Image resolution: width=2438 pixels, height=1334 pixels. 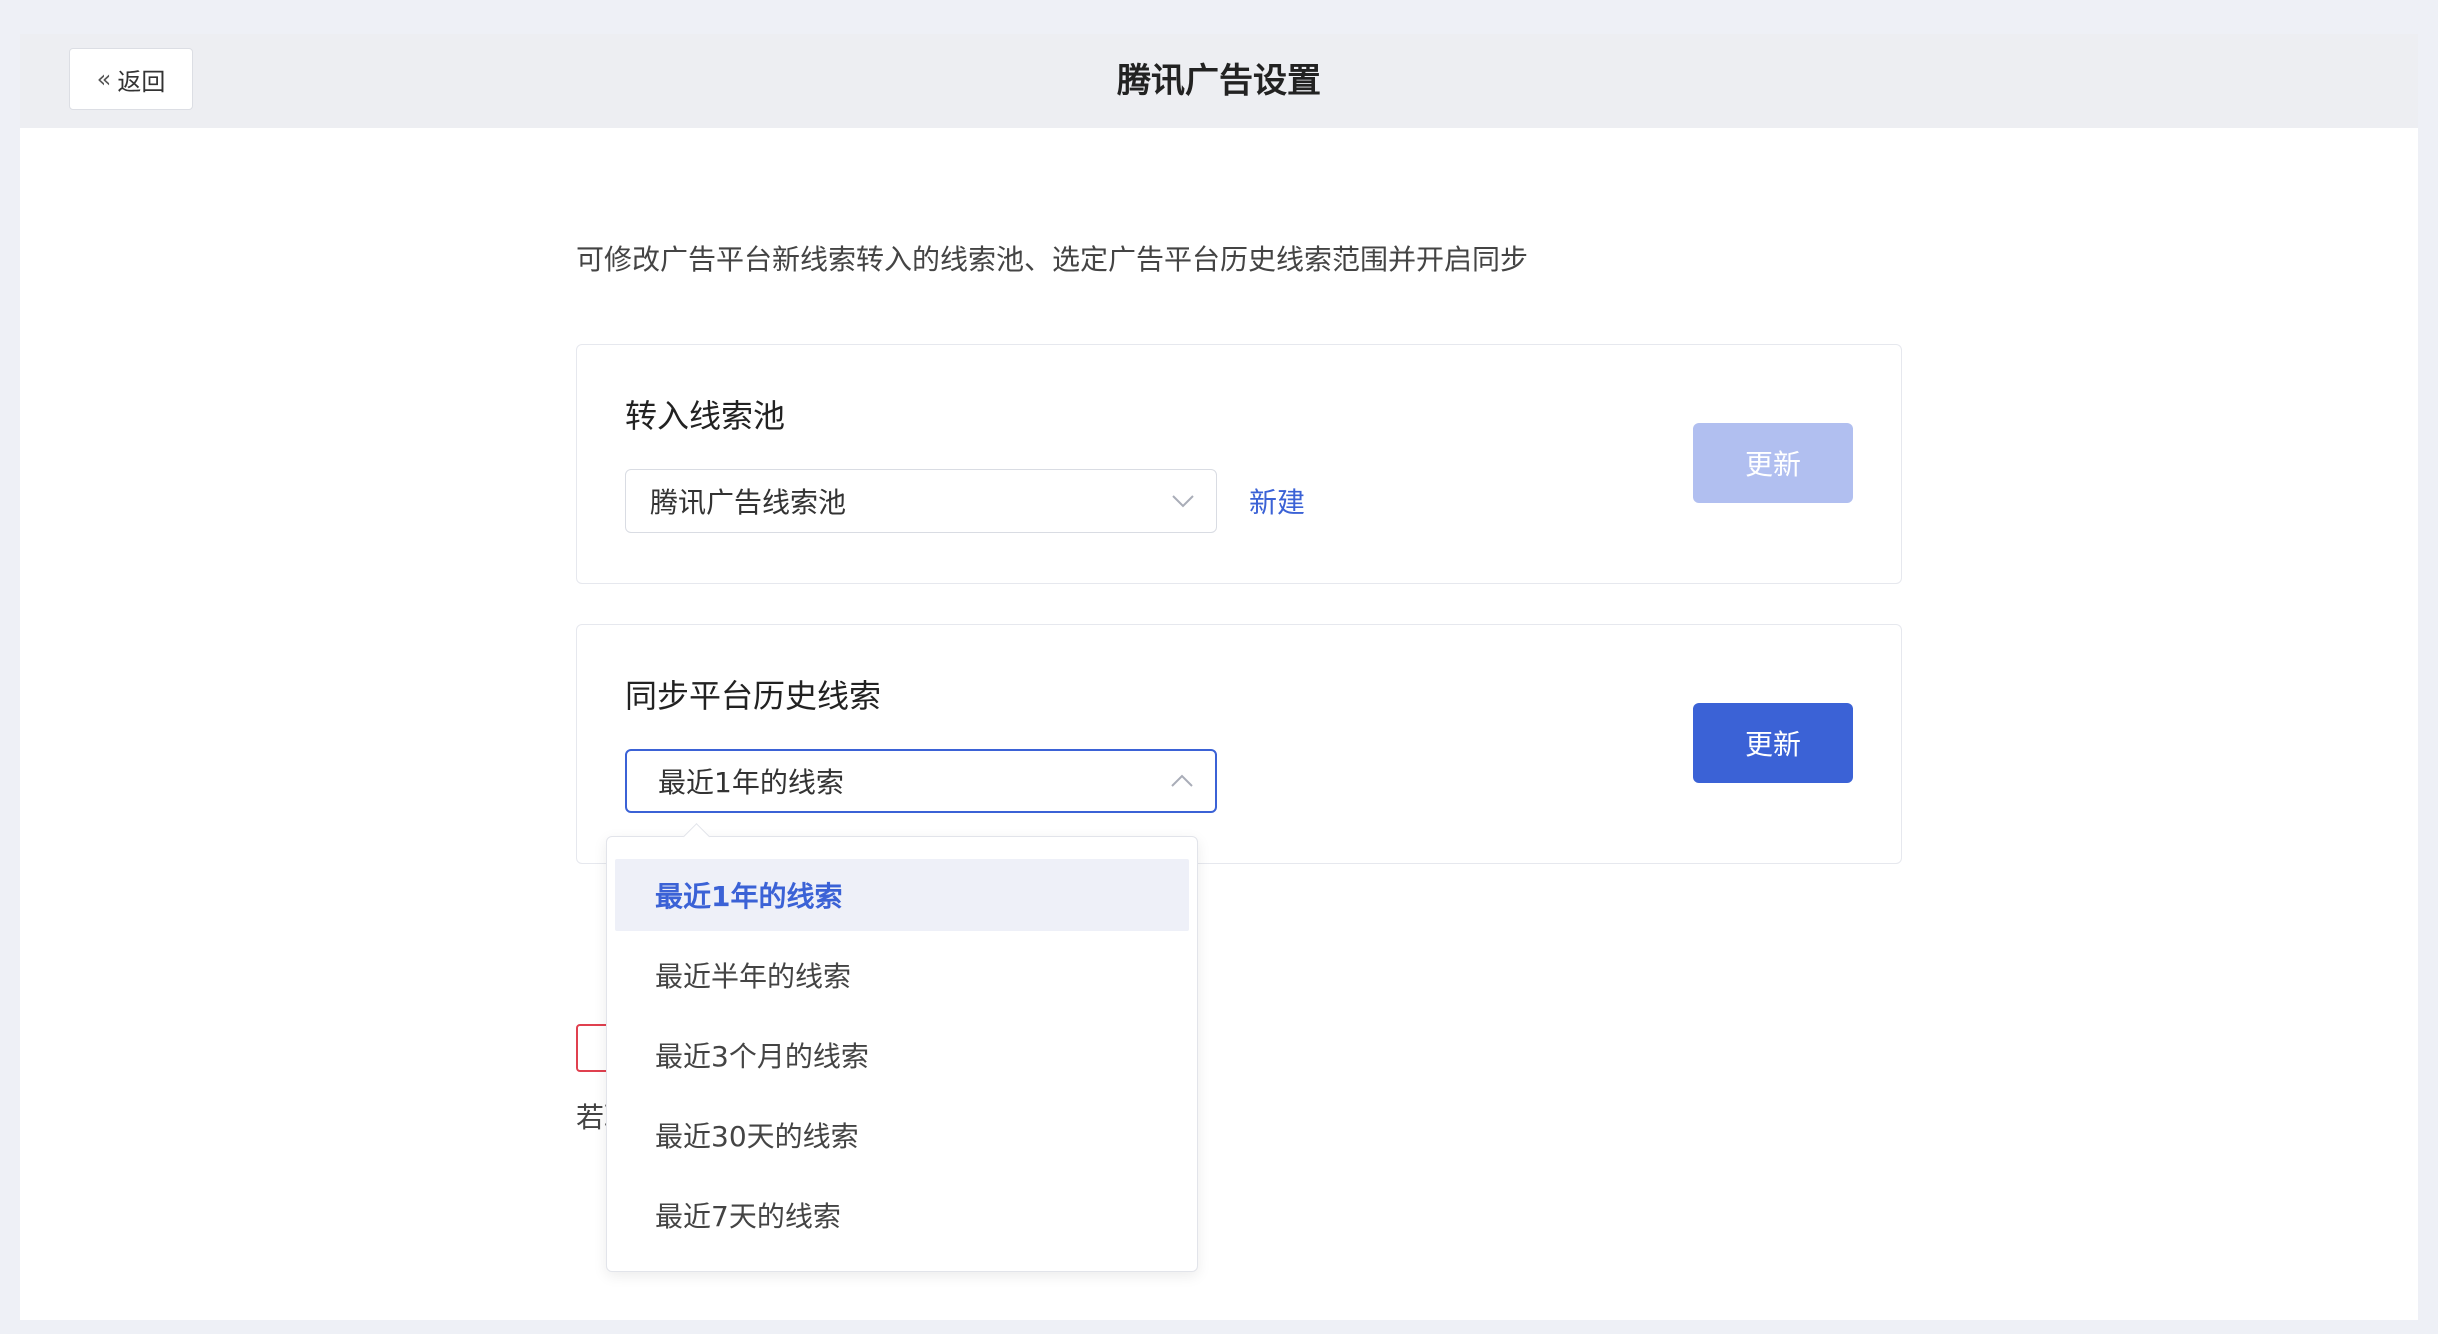 I want to click on pool-select-value: 腾讯广告线索池, so click(x=748, y=502).